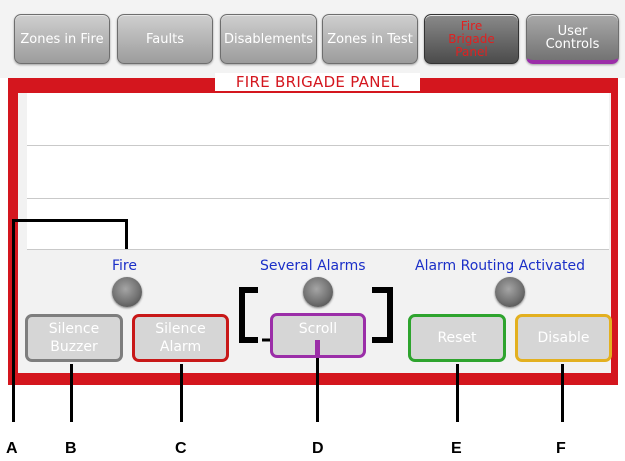 The image size is (625, 461). What do you see at coordinates (70, 220) in the screenshot?
I see `leader-a-horizontal` at bounding box center [70, 220].